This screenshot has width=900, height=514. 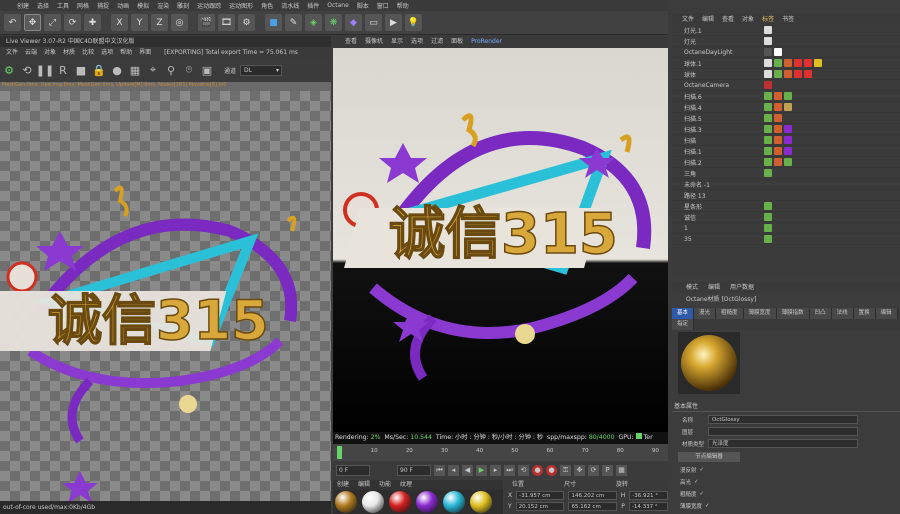 What do you see at coordinates (786, 195) in the screenshot?
I see `object-row: 路径 13` at bounding box center [786, 195].